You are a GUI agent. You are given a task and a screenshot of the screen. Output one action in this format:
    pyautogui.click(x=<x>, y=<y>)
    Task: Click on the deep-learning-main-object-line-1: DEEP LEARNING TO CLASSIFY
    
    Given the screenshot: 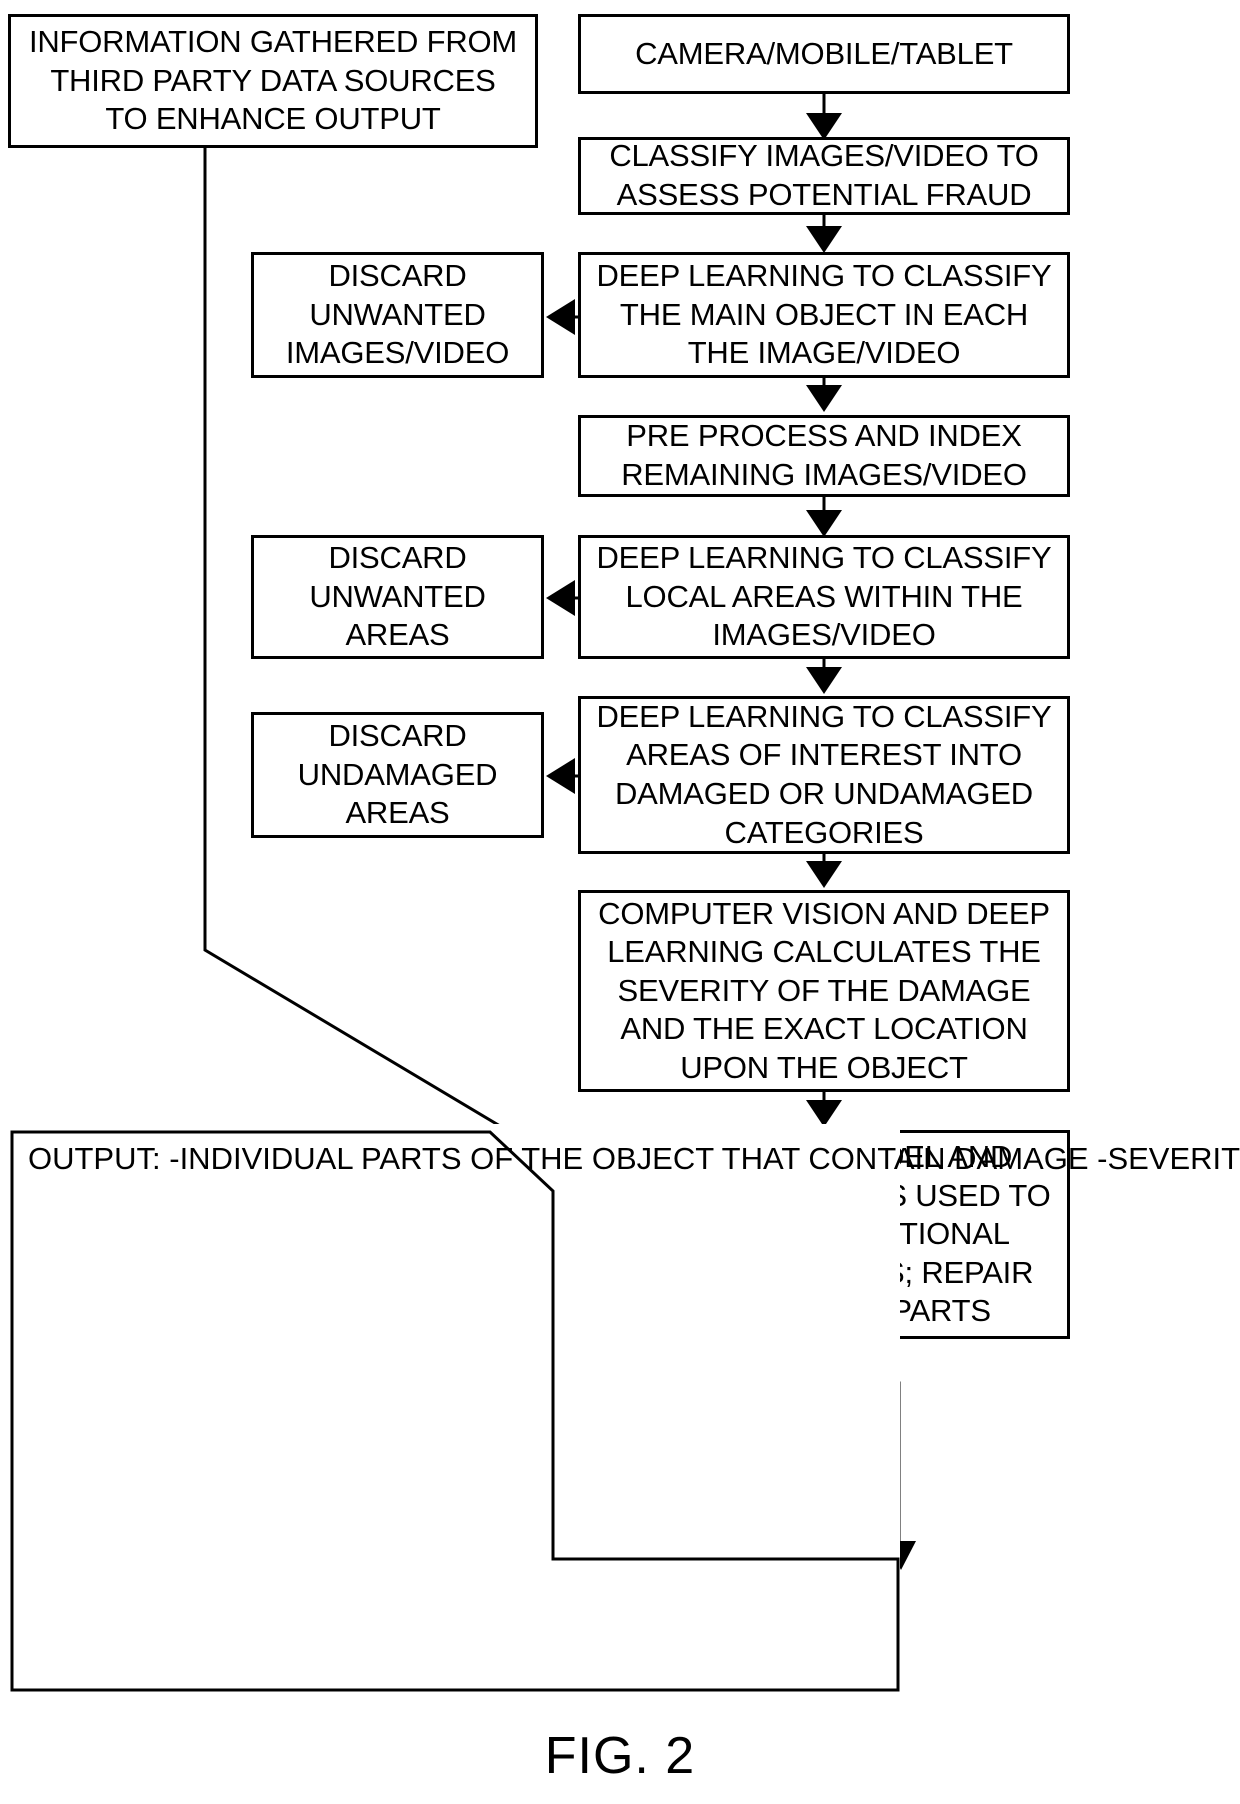 What is the action you would take?
    pyautogui.click(x=824, y=276)
    